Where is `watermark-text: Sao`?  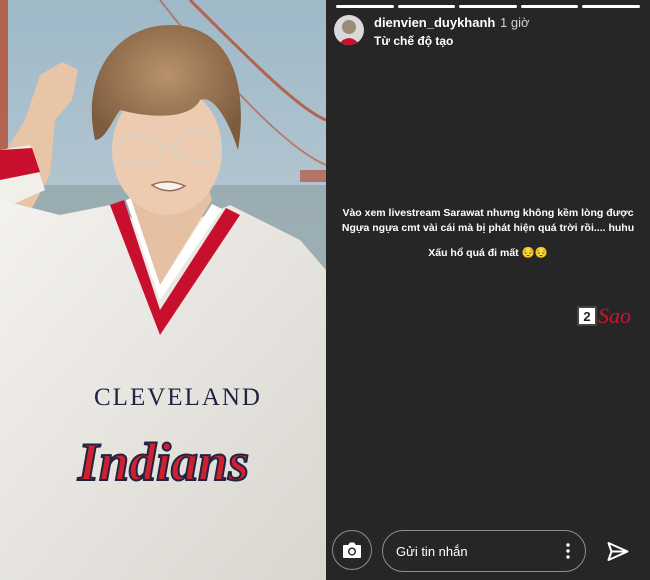
watermark-text: Sao is located at coordinates (614, 315).